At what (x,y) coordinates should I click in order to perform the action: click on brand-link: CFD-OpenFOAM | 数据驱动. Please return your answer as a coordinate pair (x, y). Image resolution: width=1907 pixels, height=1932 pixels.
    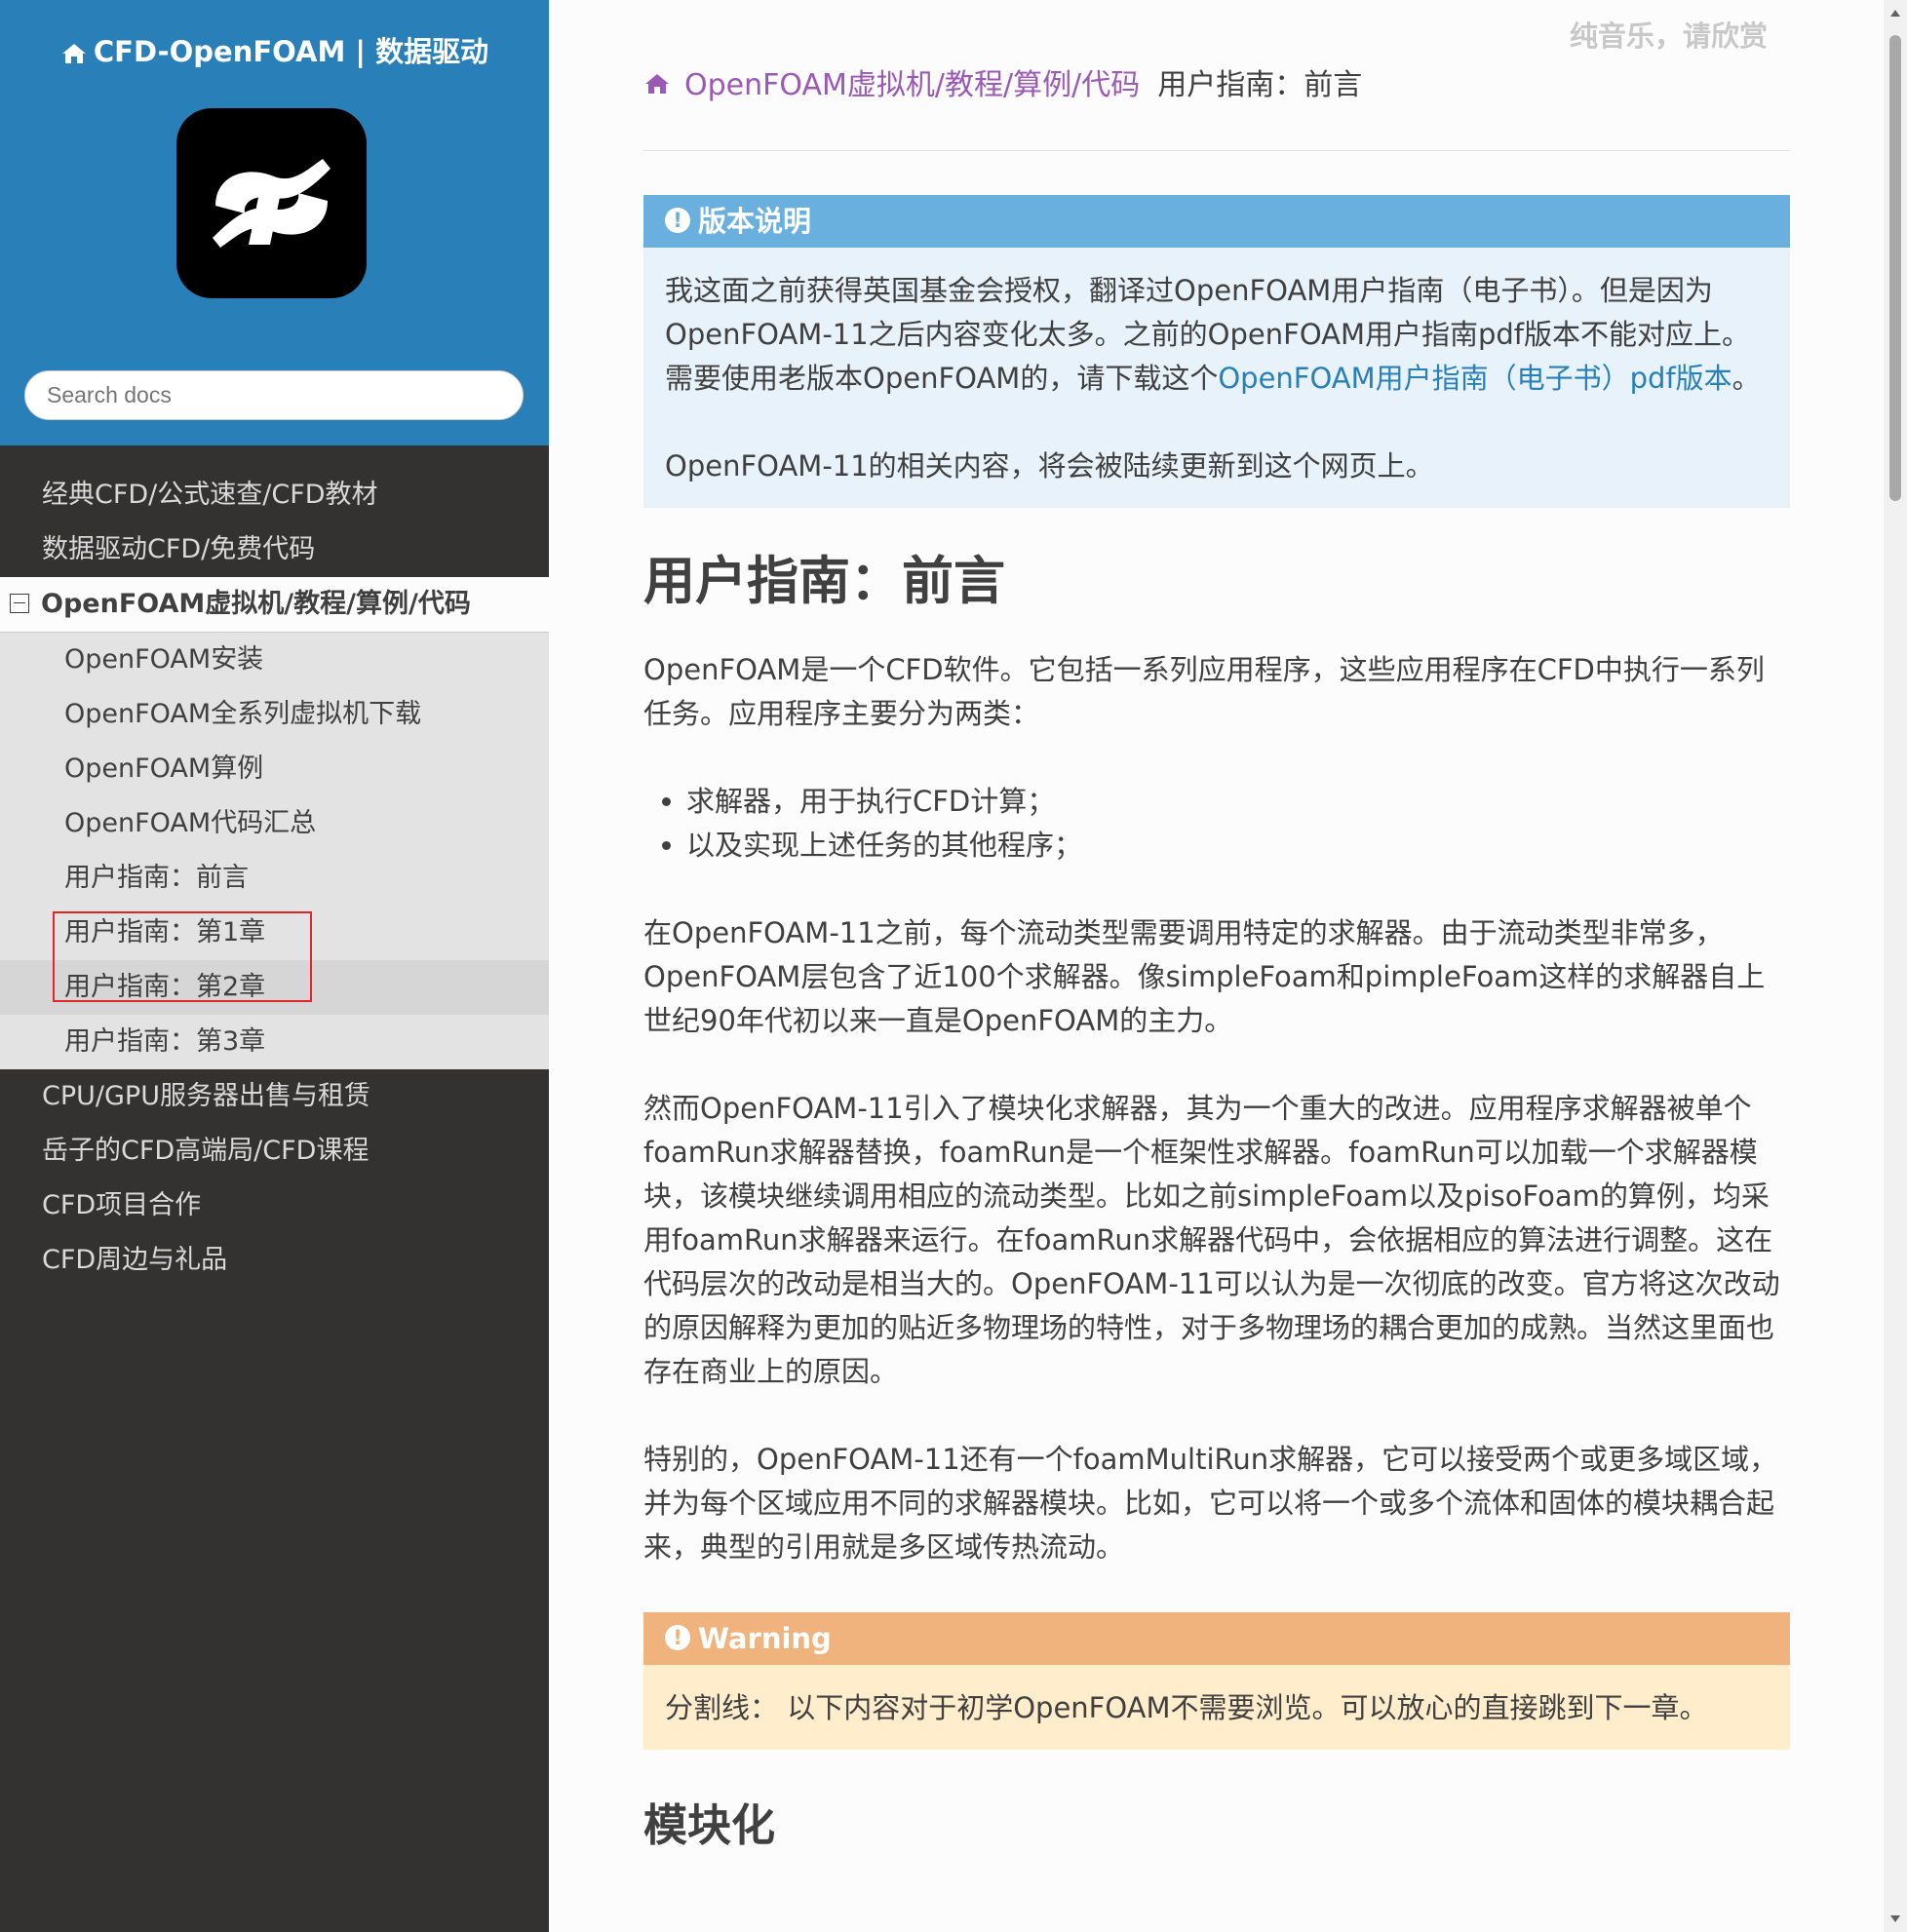
    Looking at the image, I should click on (274, 49).